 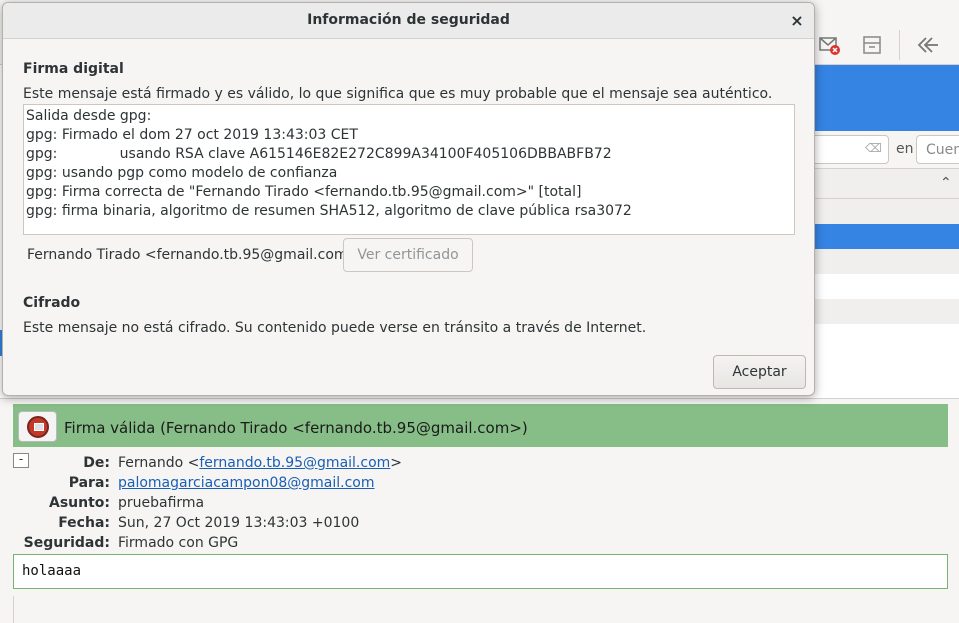 I want to click on reply-all-icon, so click(x=928, y=45).